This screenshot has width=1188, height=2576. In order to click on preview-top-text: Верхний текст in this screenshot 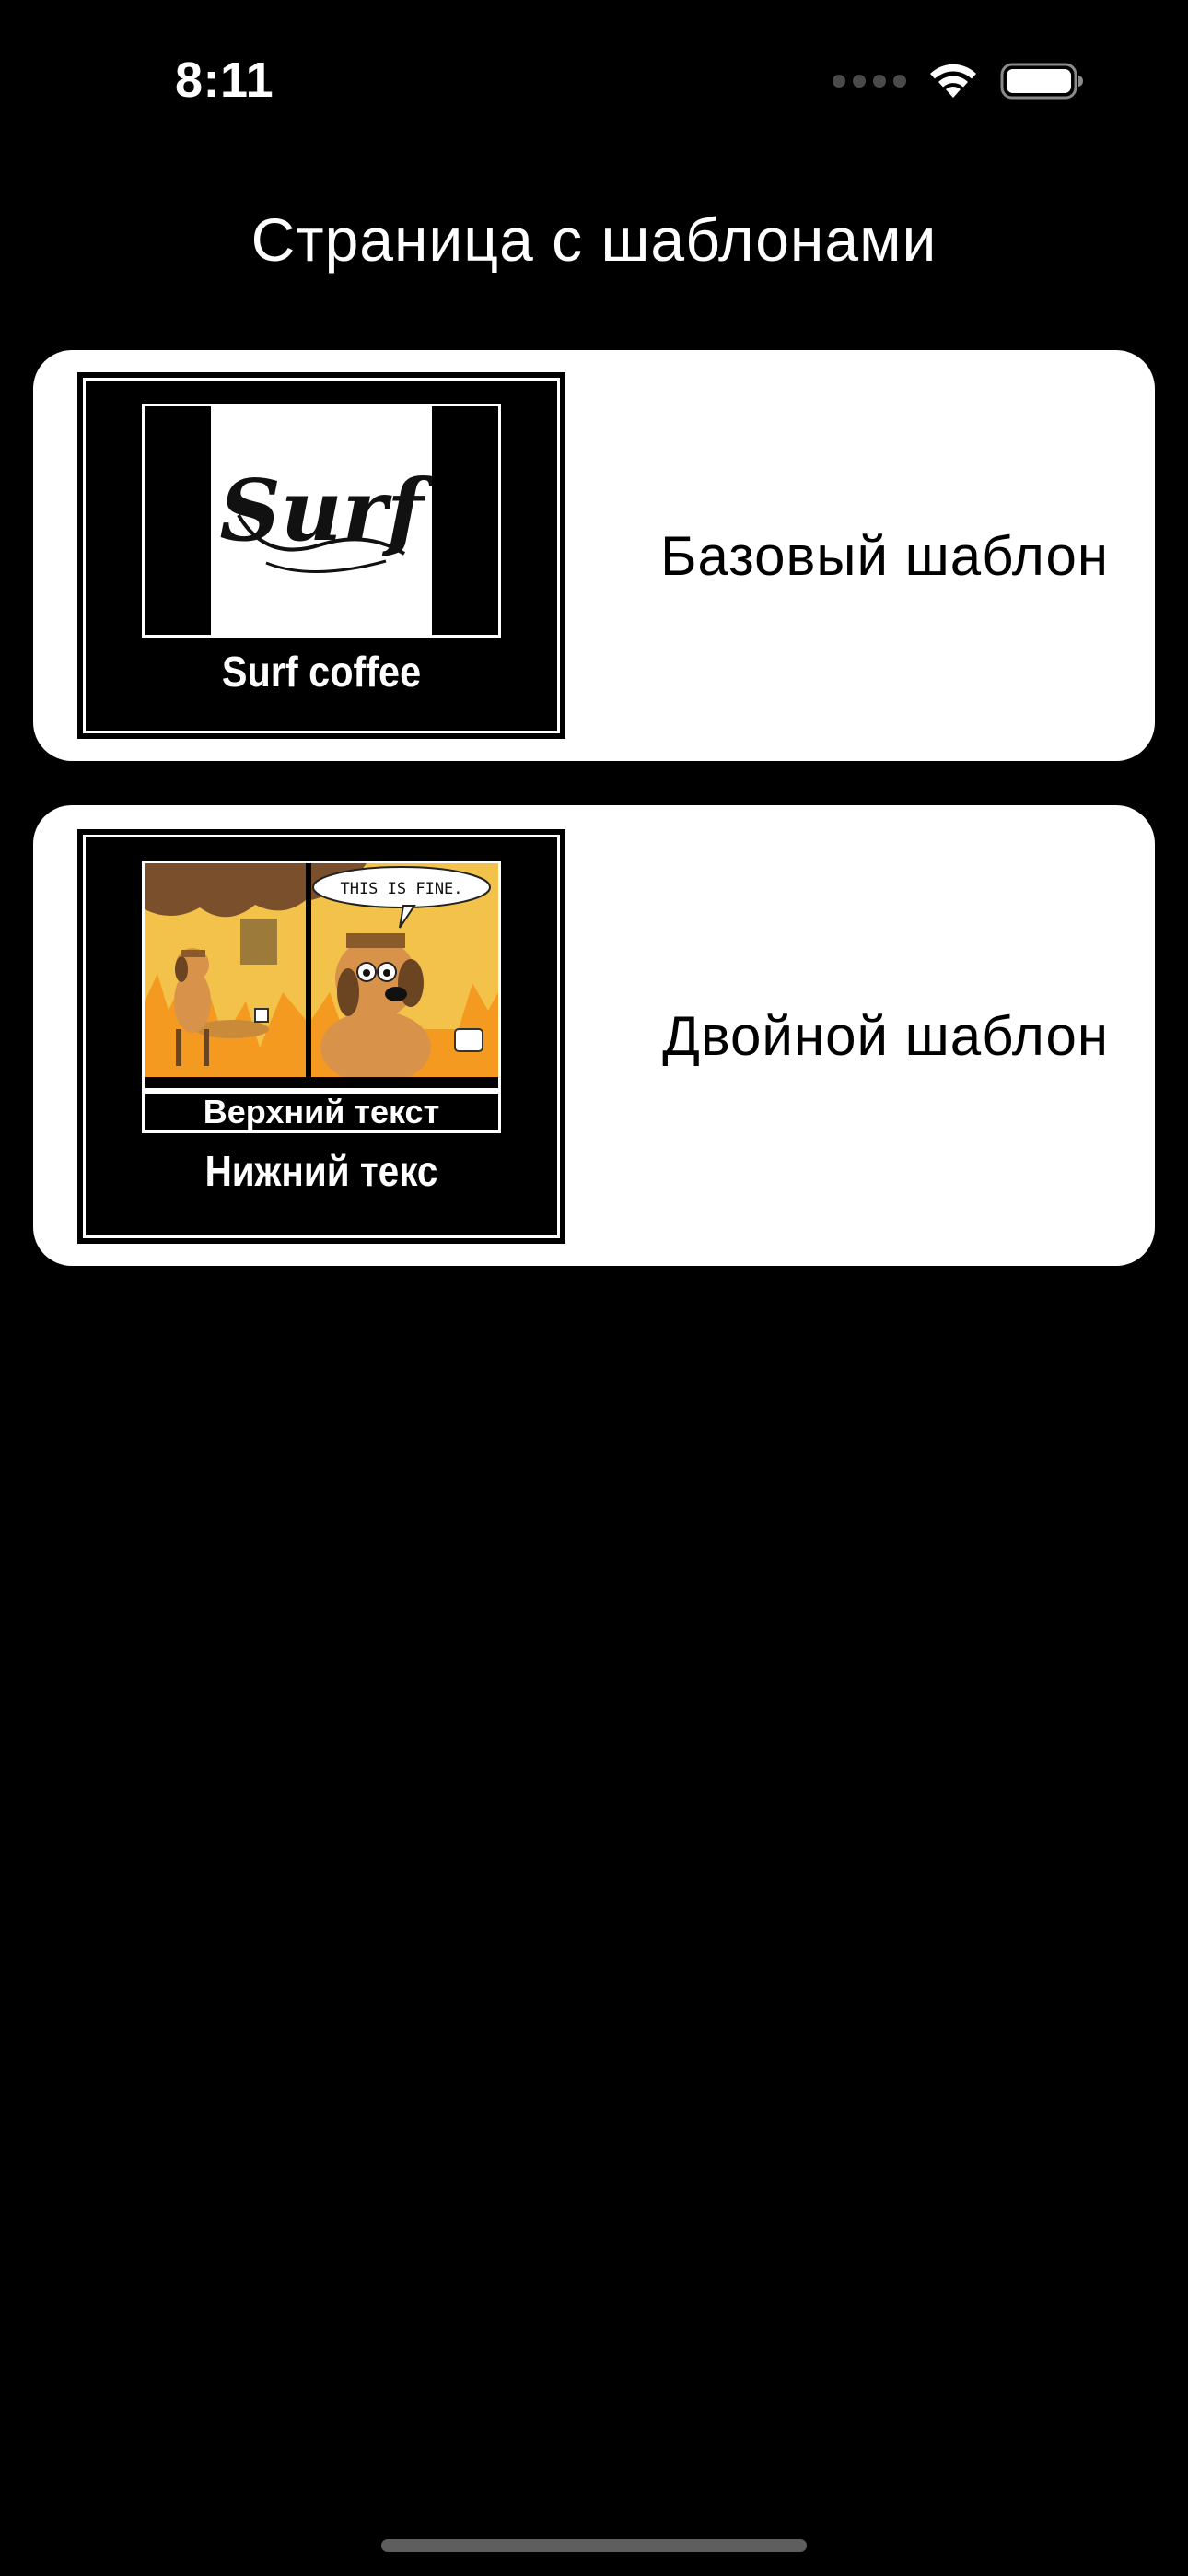, I will do `click(321, 1112)`.